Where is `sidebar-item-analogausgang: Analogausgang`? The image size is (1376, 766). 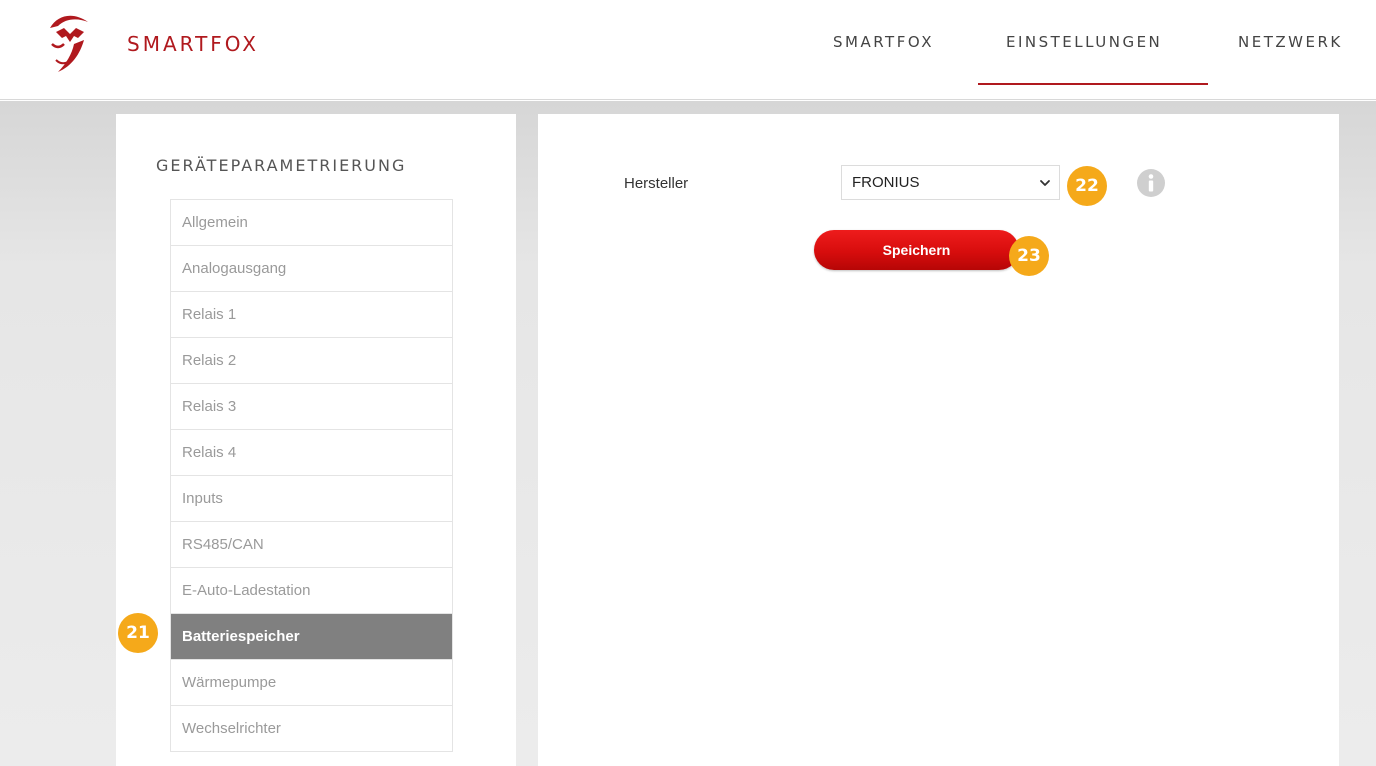
sidebar-item-analogausgang: Analogausgang is located at coordinates (311, 269).